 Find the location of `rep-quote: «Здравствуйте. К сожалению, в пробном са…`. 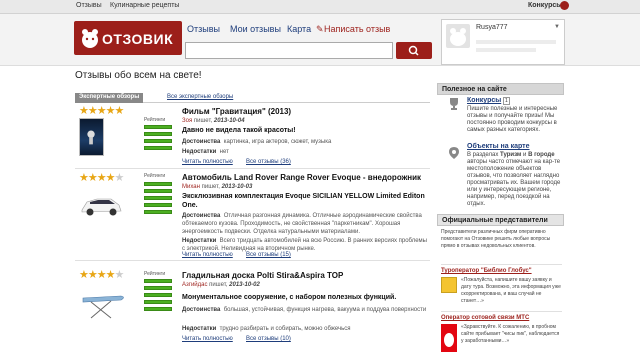

rep-quote: «Здравствуйте. К сожалению, в пробном са… is located at coordinates (511, 334).